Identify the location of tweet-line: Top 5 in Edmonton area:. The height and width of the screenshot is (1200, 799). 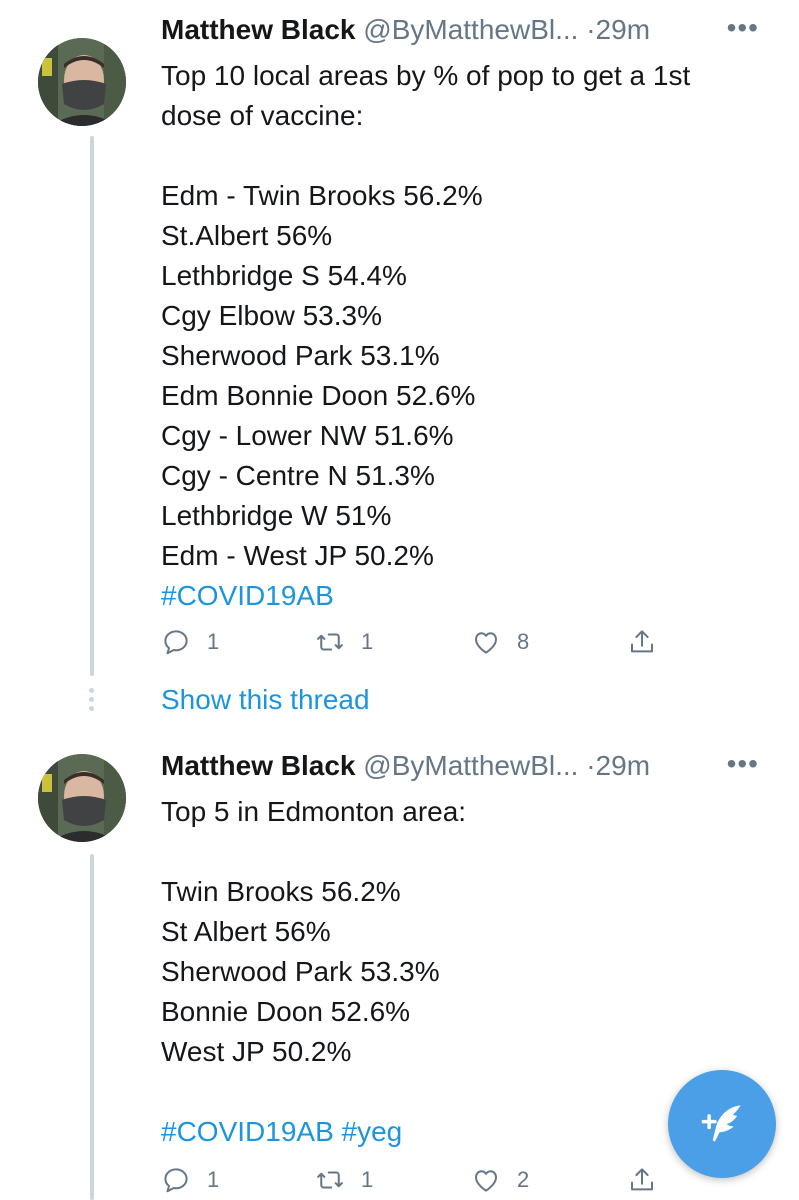
(314, 811).